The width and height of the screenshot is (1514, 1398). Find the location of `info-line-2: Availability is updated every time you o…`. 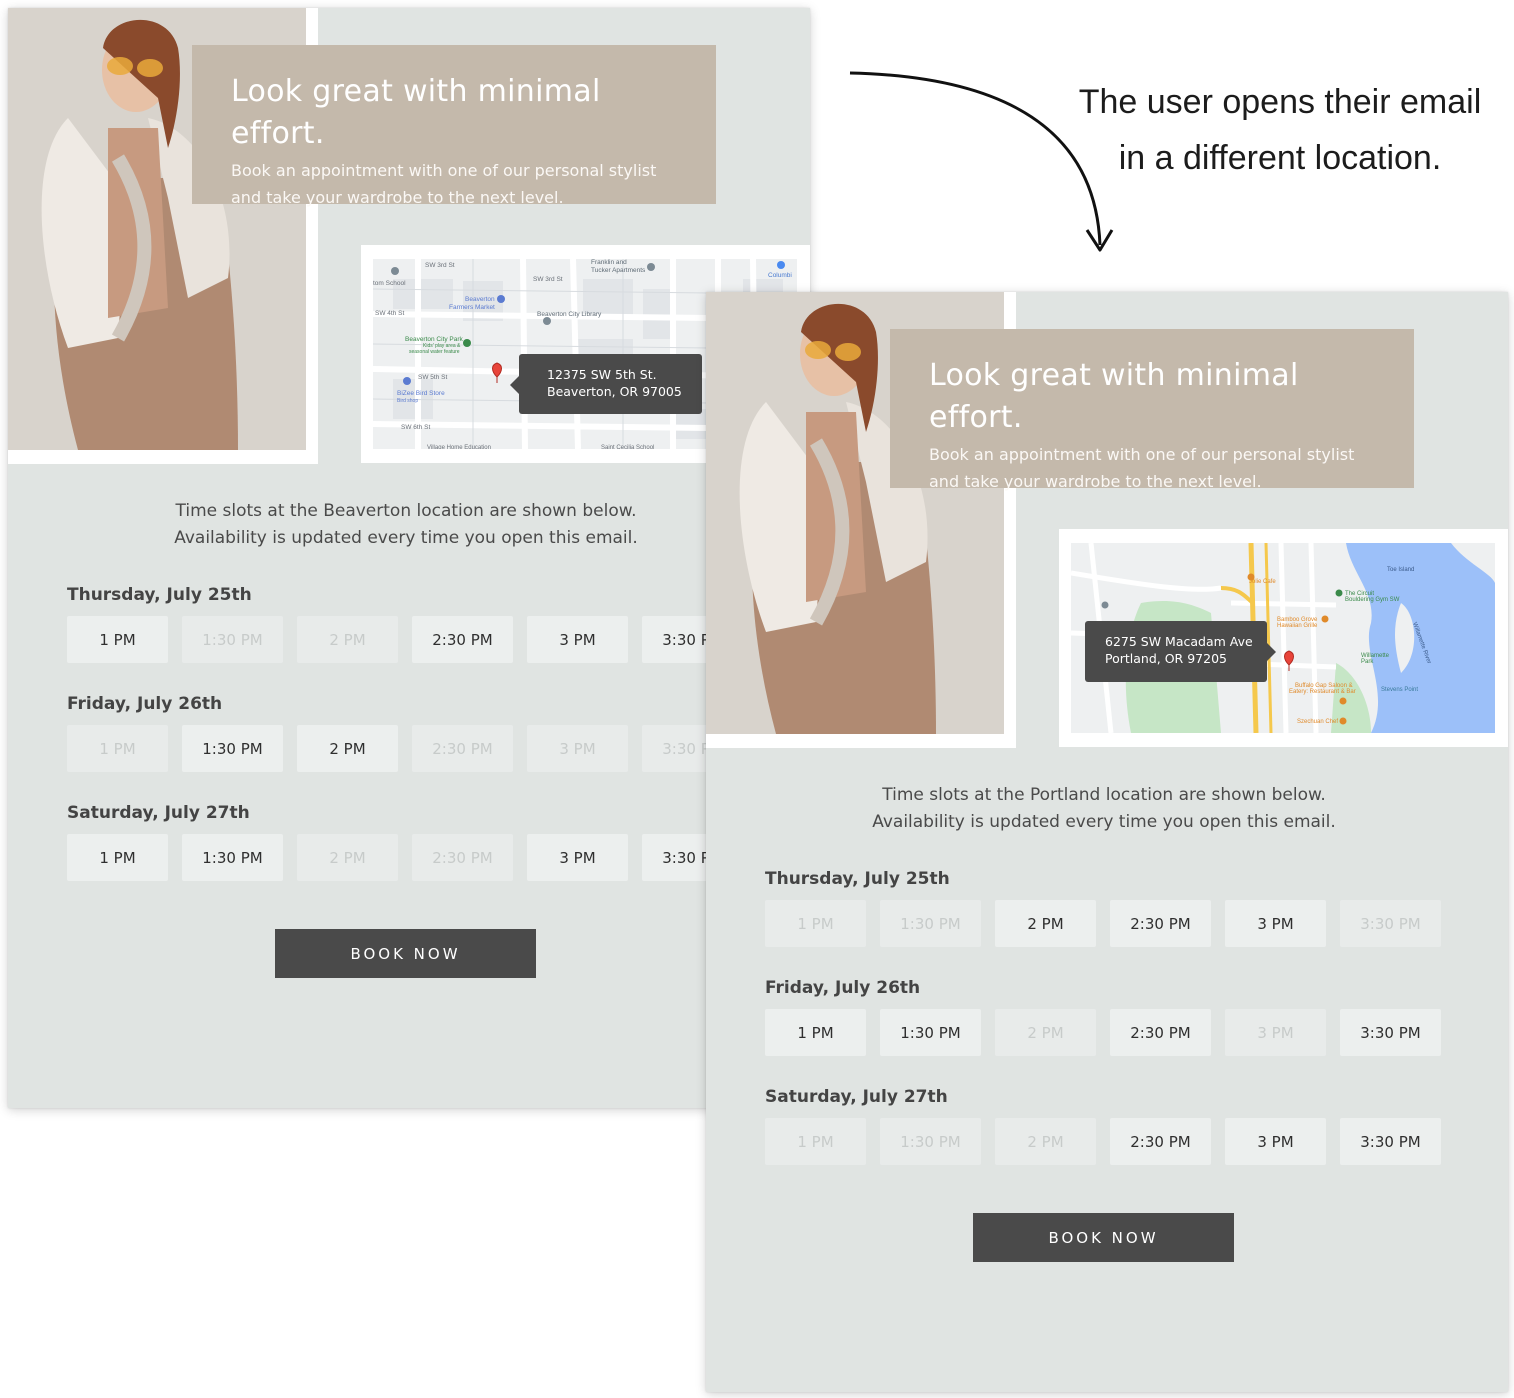

info-line-2: Availability is updated every time you o… is located at coordinates (406, 538).